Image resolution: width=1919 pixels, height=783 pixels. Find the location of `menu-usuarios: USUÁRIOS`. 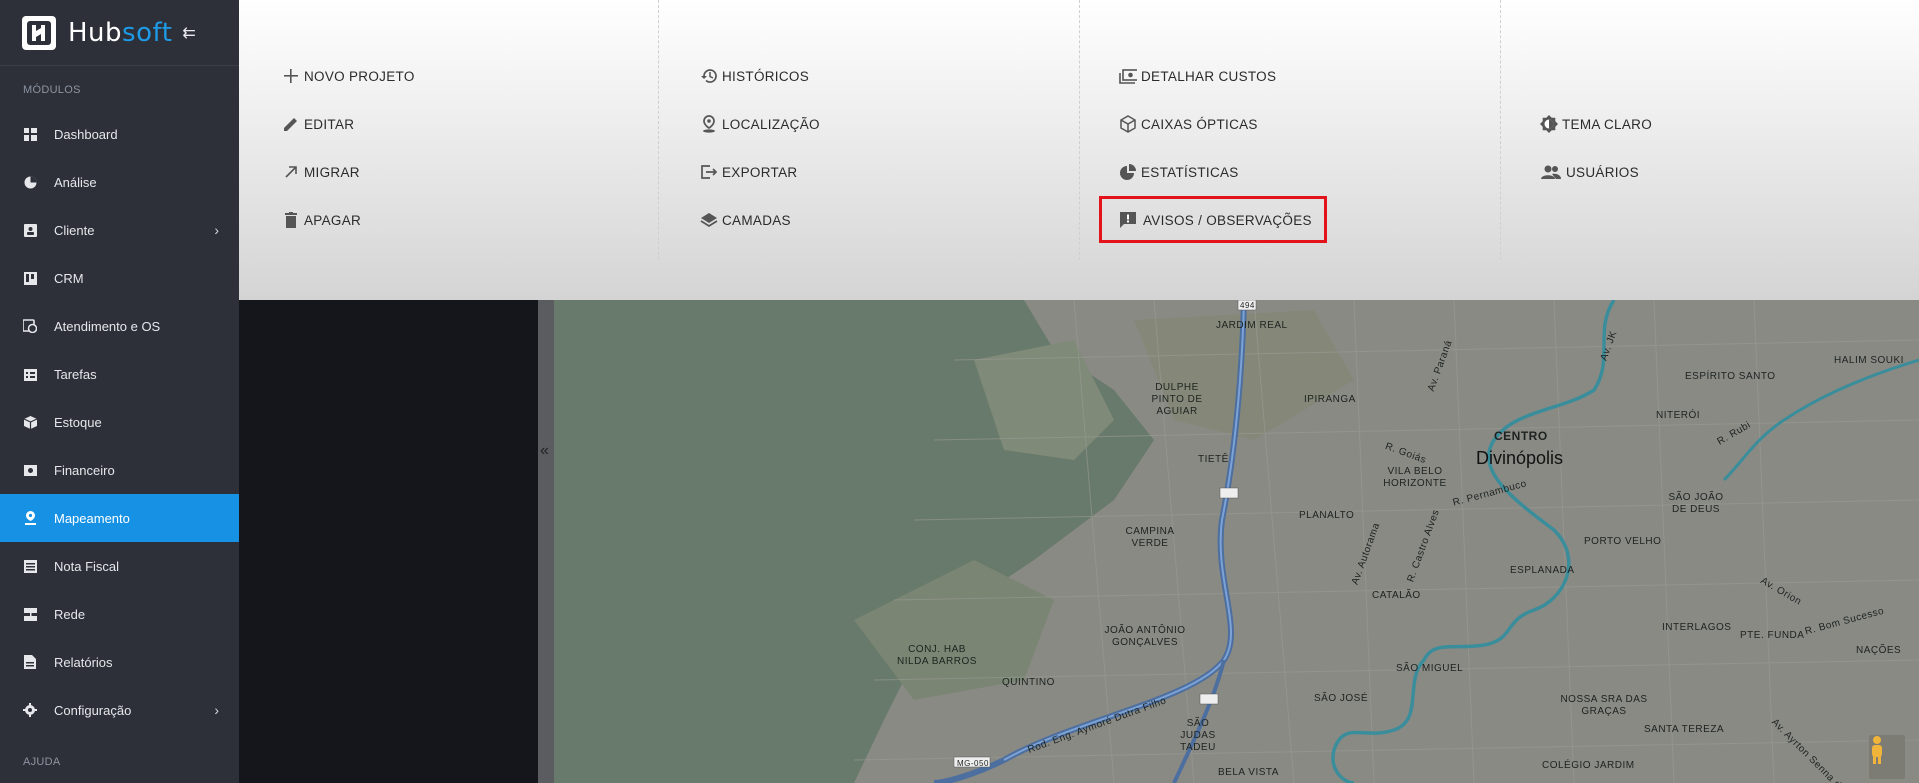

menu-usuarios: USUÁRIOS is located at coordinates (1589, 172).